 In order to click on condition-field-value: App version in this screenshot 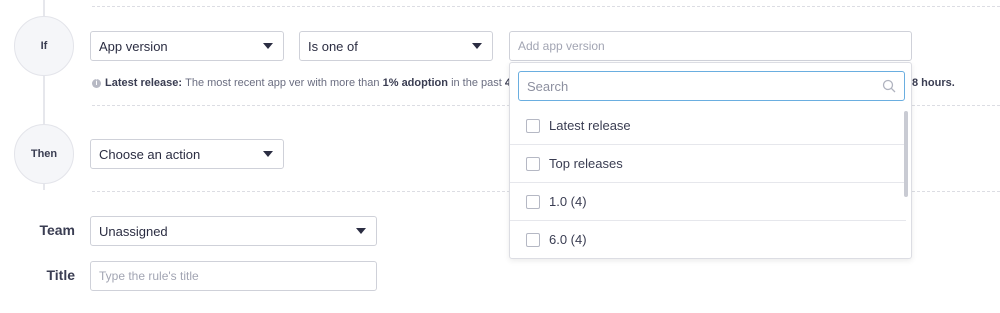, I will do `click(133, 46)`.